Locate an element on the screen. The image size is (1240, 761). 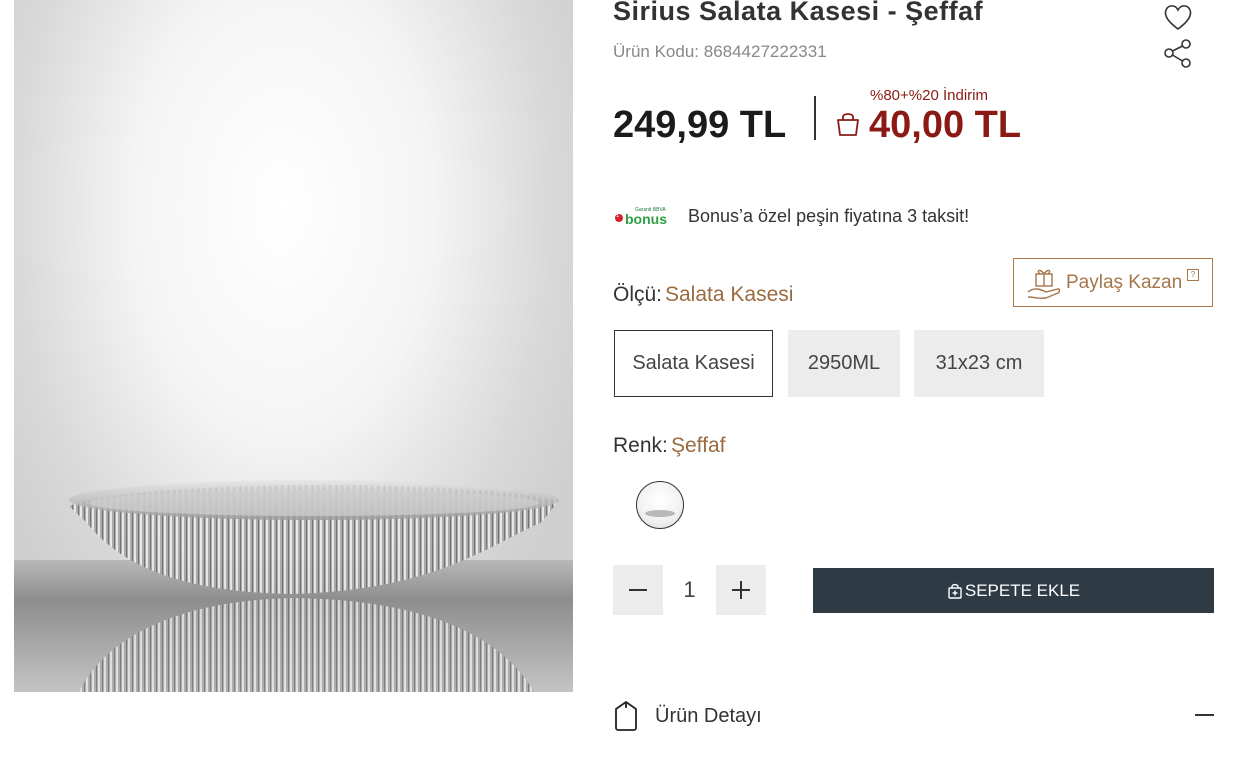
discount-label: %80+%20 İndirim is located at coordinates (929, 95).